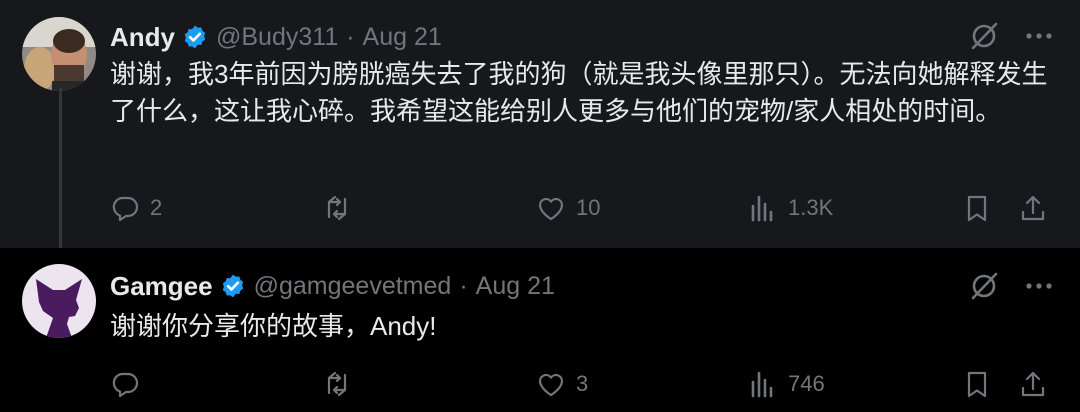 This screenshot has height=412, width=1080. What do you see at coordinates (59, 301) in the screenshot?
I see `avatar-gamgee` at bounding box center [59, 301].